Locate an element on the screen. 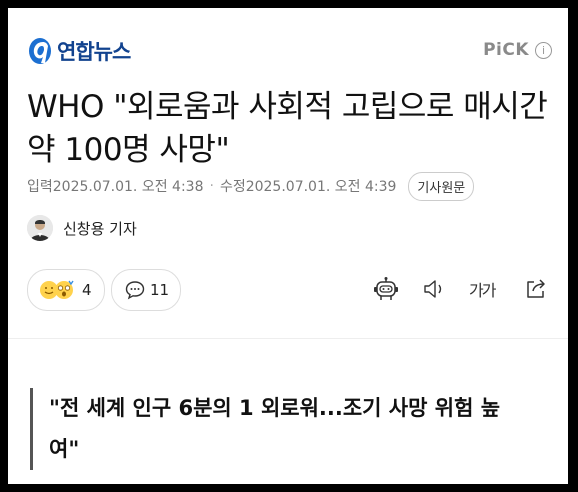 The image size is (578, 492). share-icon is located at coordinates (536, 288).